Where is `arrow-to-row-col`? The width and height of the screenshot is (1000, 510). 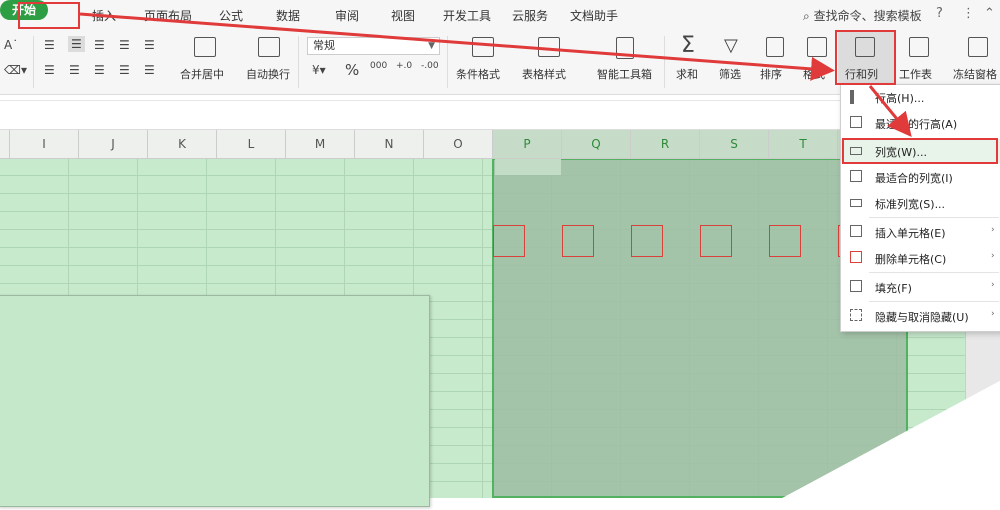 arrow-to-row-col is located at coordinates (457, 46).